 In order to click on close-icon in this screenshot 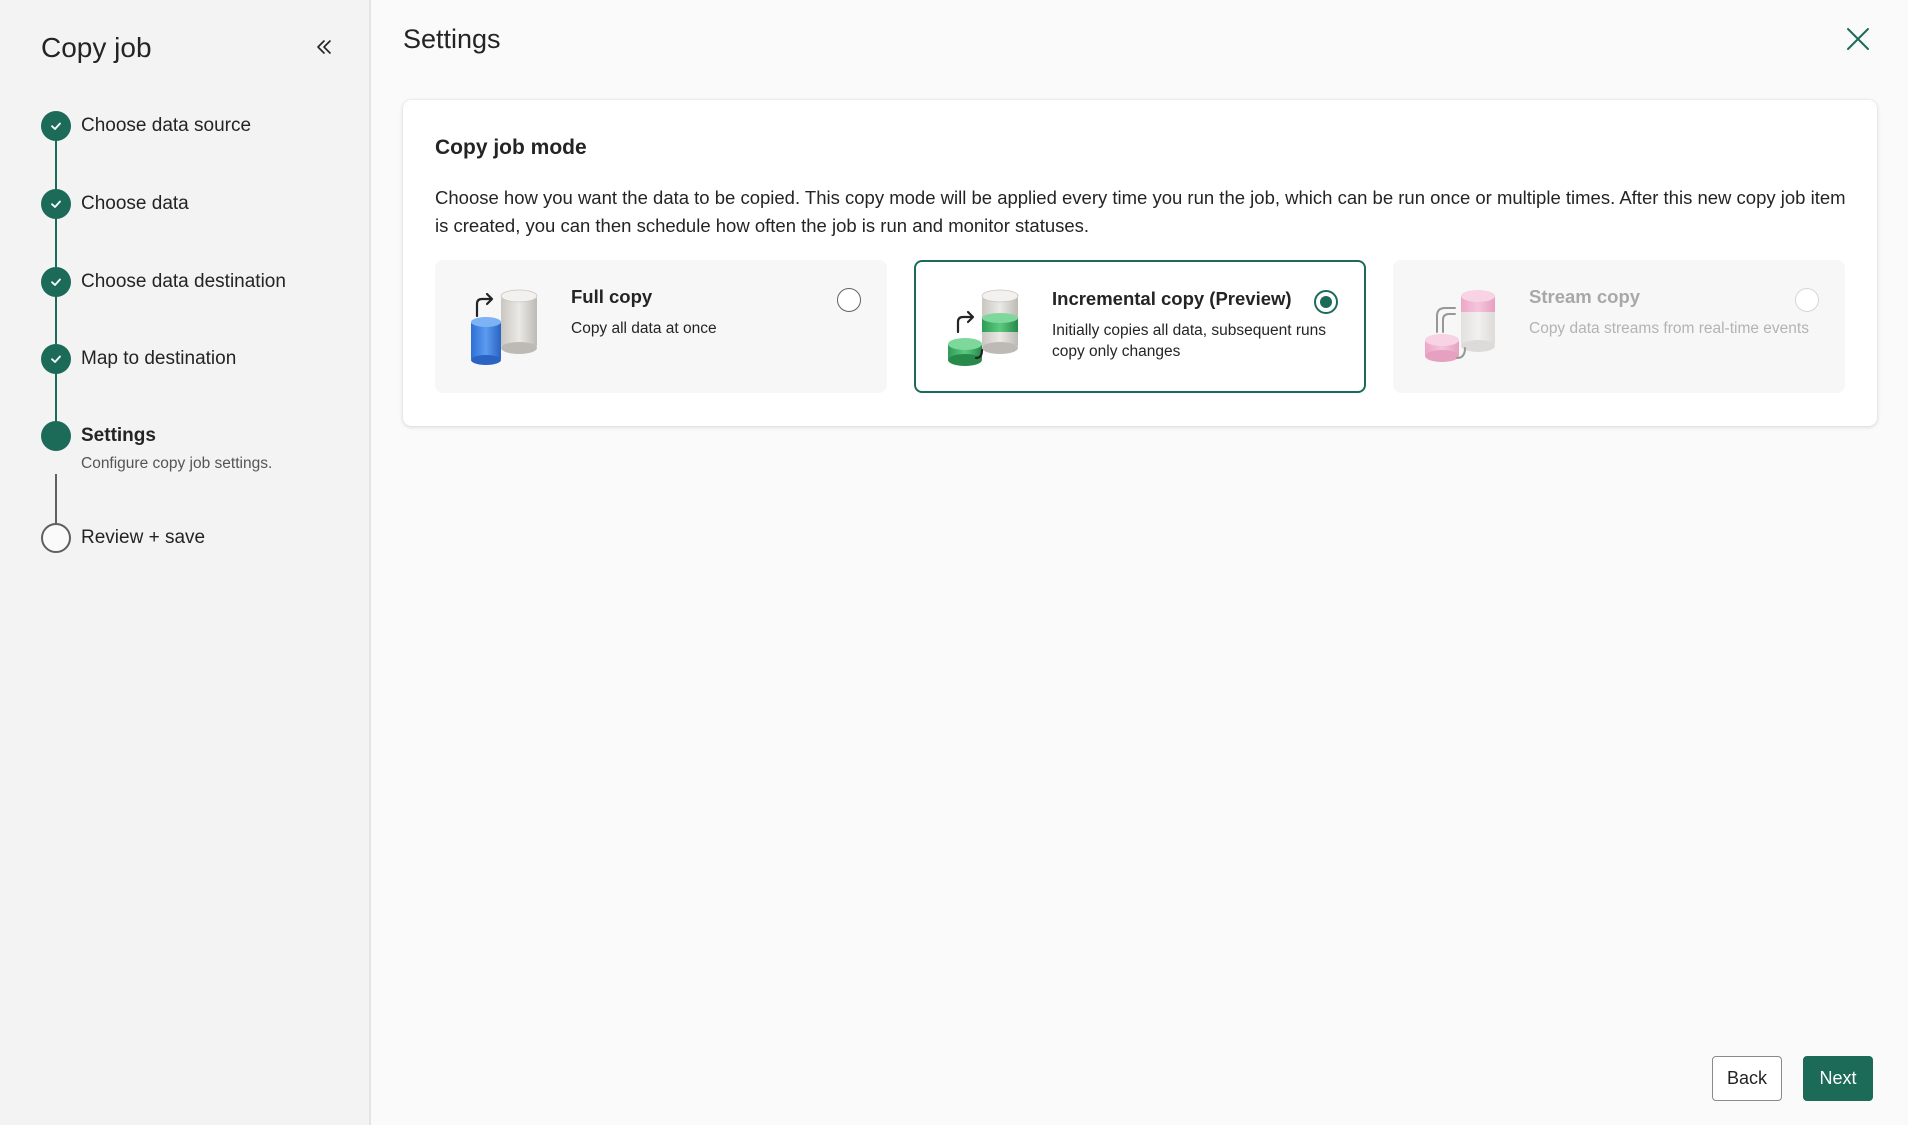, I will do `click(1858, 39)`.